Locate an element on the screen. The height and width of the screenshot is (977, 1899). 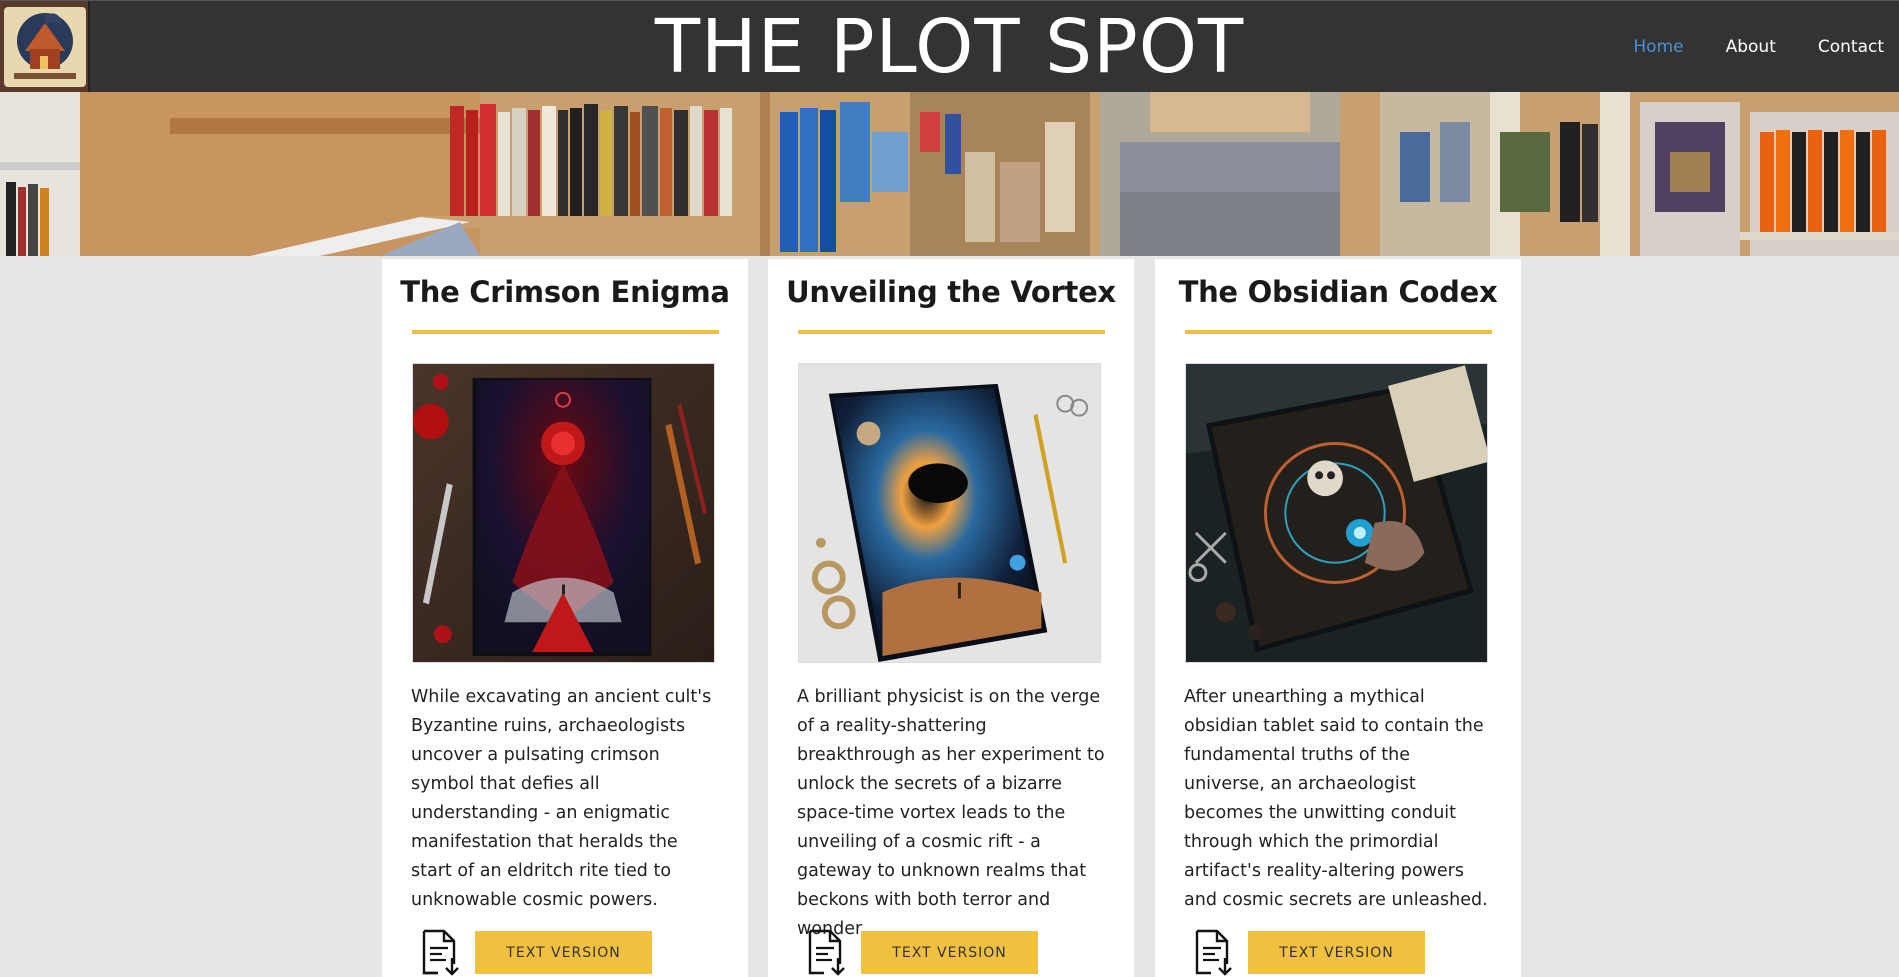
site-logo is located at coordinates (45, 47).